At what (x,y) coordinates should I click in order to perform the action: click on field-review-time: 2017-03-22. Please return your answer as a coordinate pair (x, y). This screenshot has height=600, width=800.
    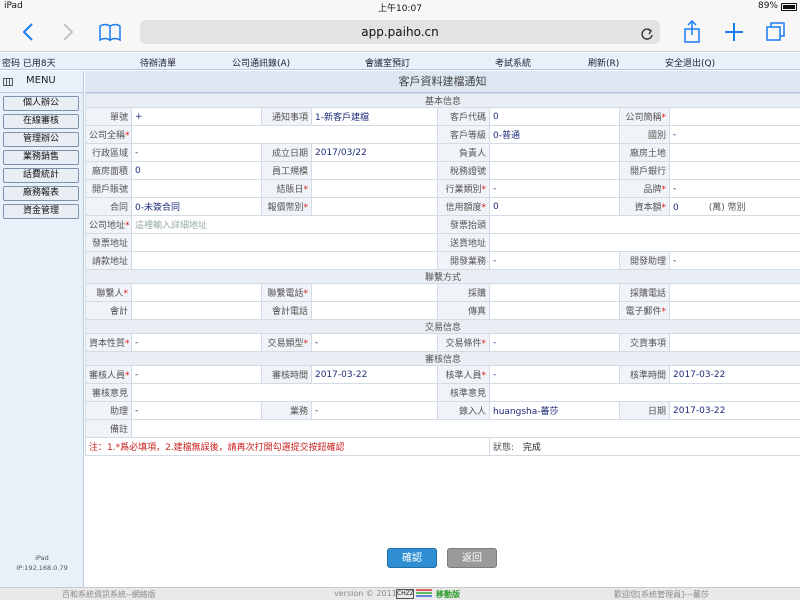
    Looking at the image, I should click on (374, 374).